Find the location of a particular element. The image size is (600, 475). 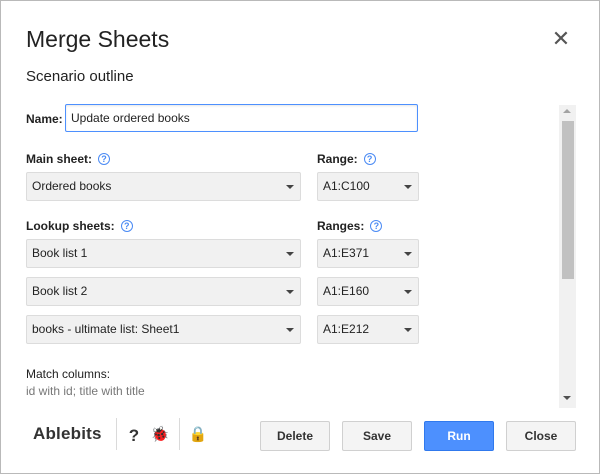

lookup-sheet-value: Book list 1 is located at coordinates (60, 253).